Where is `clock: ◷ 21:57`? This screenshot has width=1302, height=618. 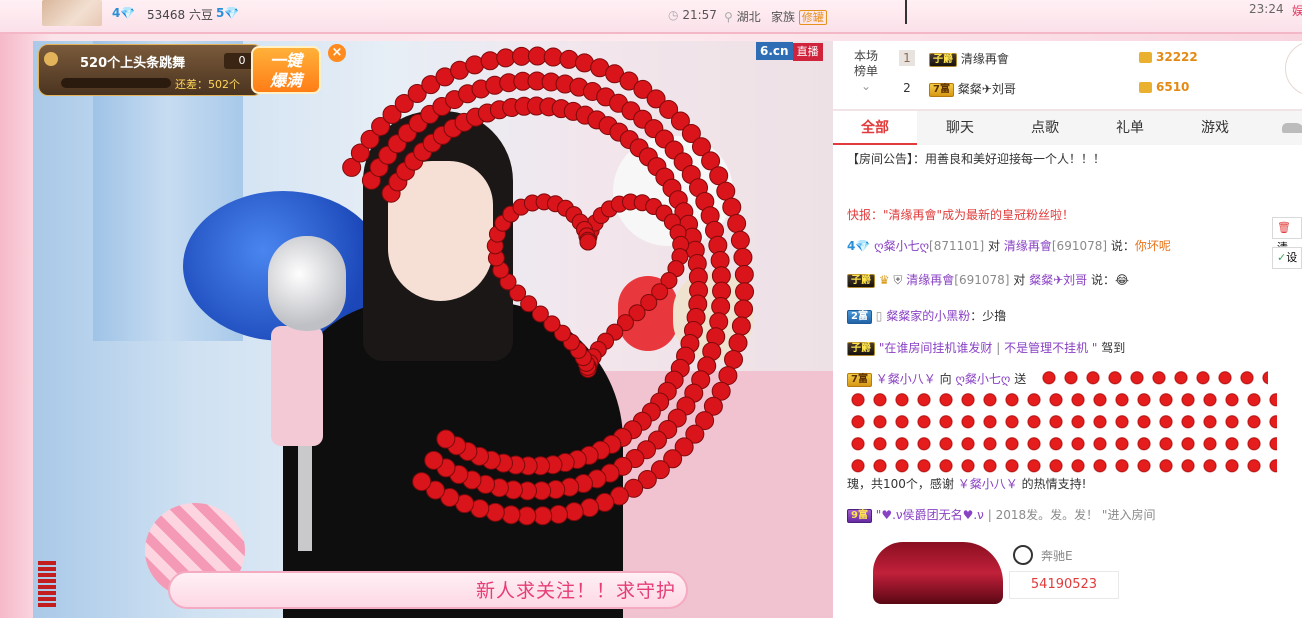
clock: ◷ 21:57 is located at coordinates (692, 15).